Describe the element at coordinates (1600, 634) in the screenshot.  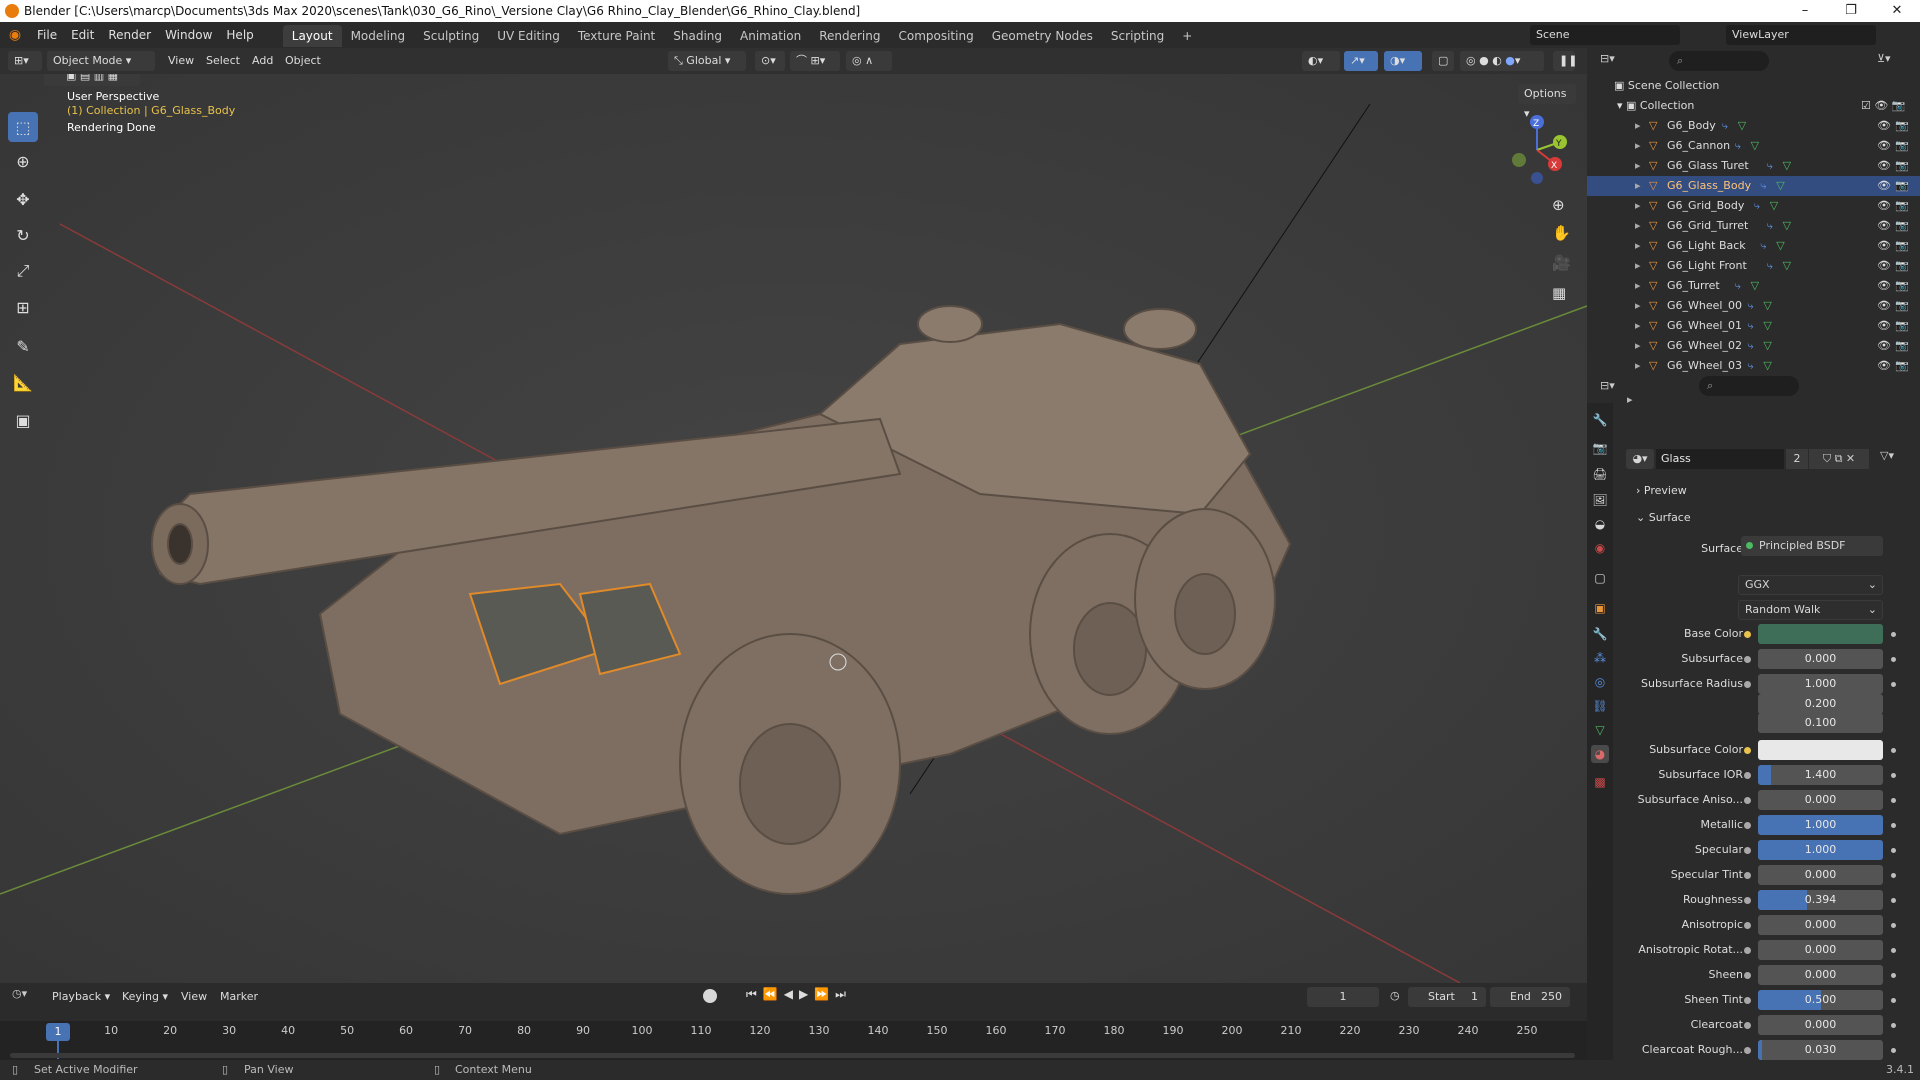
I see `modifier-tab-icon: 🔧` at that location.